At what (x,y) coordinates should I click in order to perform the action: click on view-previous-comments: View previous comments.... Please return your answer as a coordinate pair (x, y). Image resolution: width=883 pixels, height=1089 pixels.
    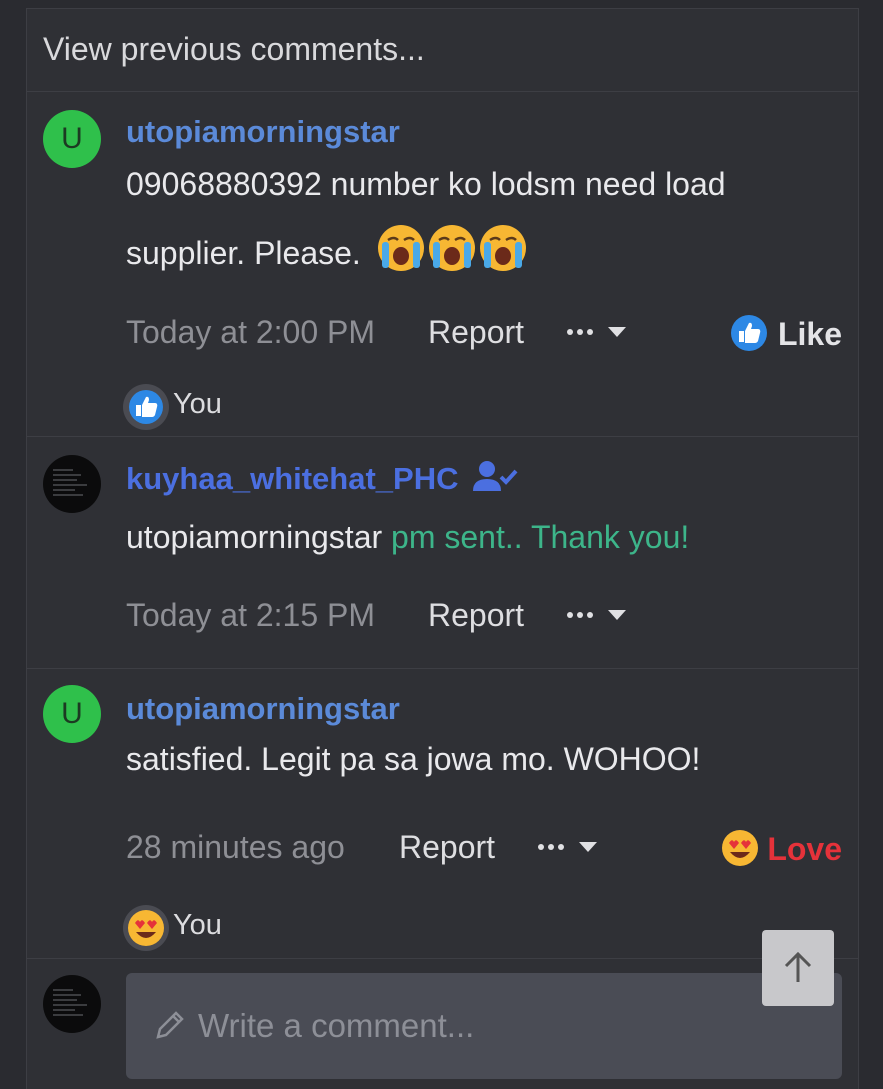
    Looking at the image, I should click on (442, 50).